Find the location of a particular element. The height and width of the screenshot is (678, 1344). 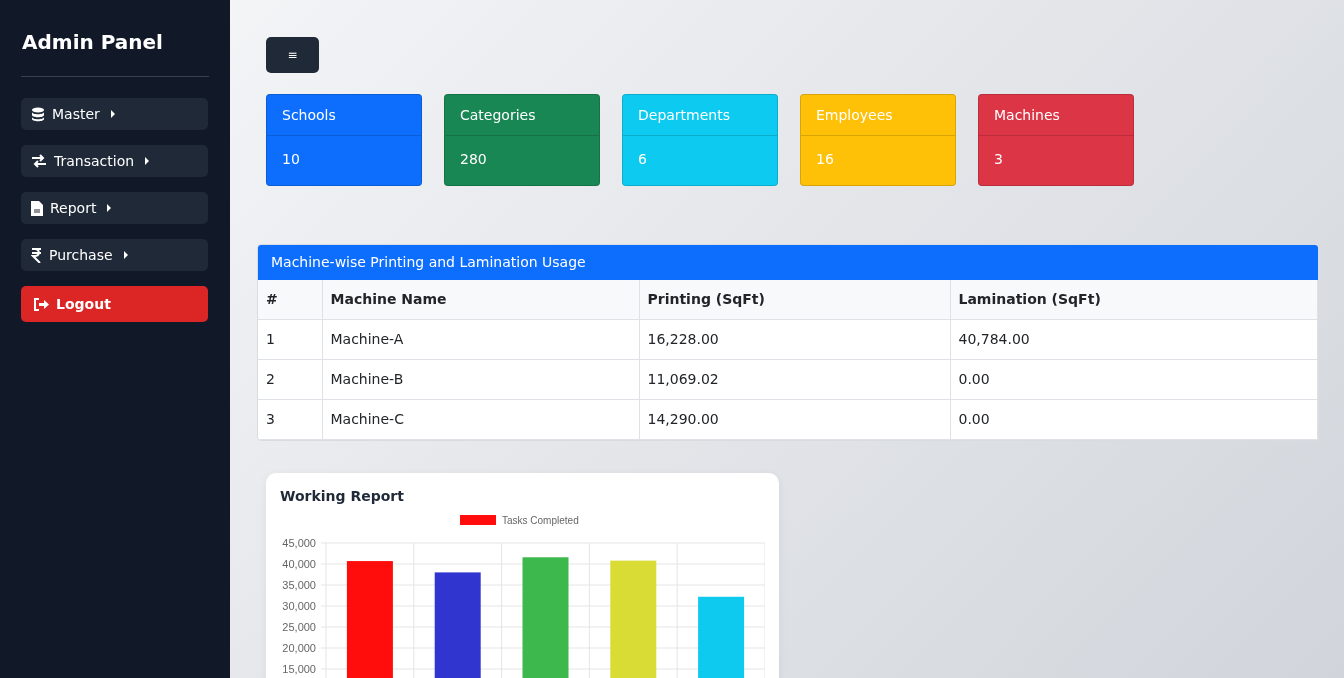

y-axis-label: 40,000 is located at coordinates (299, 563).